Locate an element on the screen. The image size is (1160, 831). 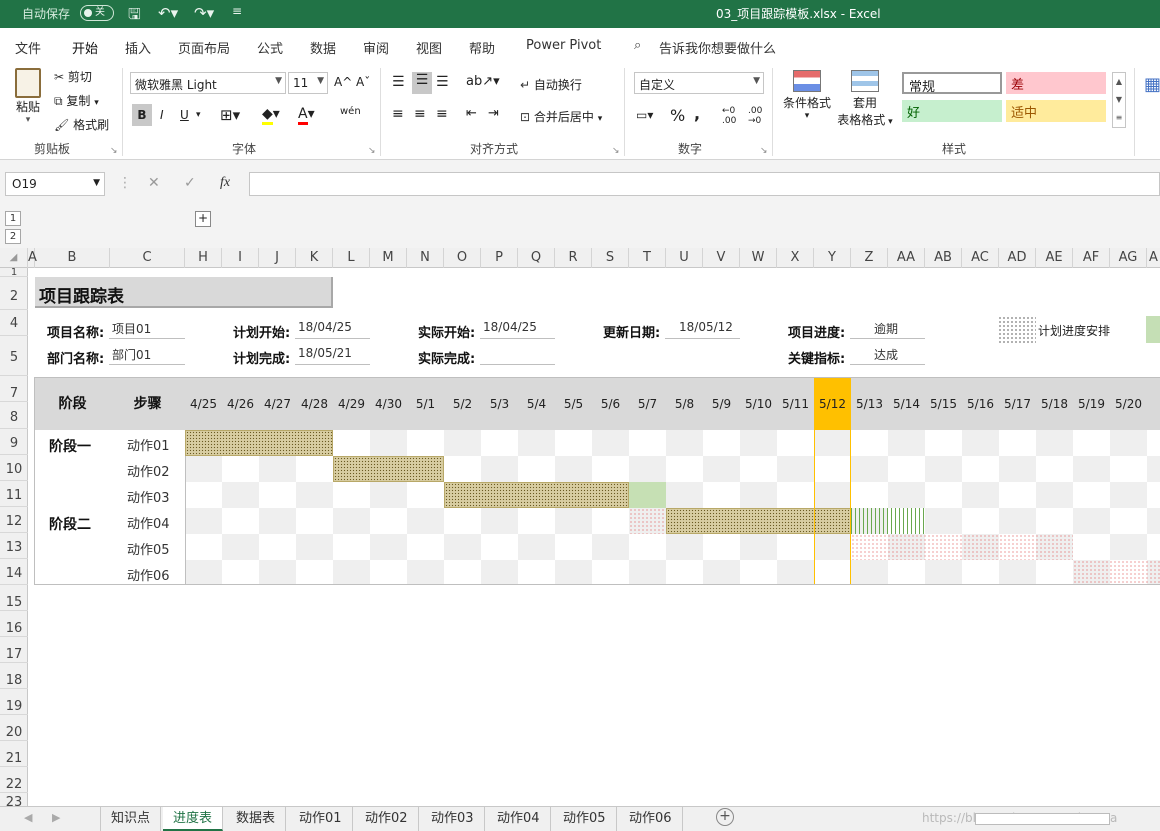
underline-button: U is located at coordinates (184, 115).